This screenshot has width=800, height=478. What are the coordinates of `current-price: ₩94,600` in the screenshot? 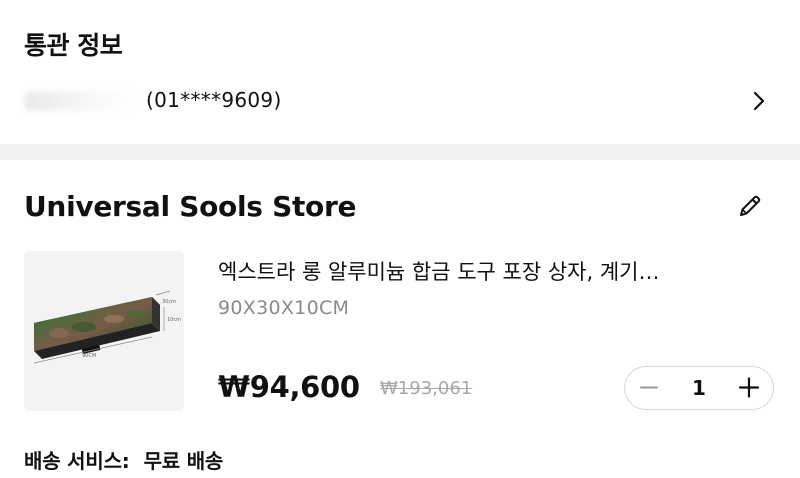 It's located at (289, 387).